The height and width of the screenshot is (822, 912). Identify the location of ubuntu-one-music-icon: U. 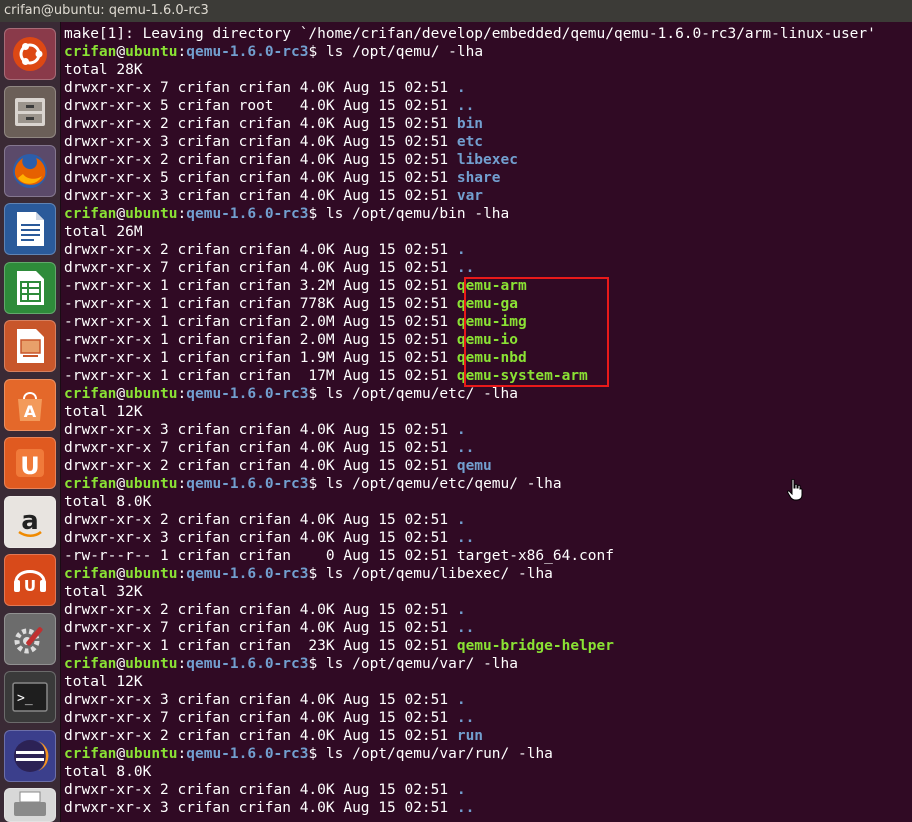
(30, 580).